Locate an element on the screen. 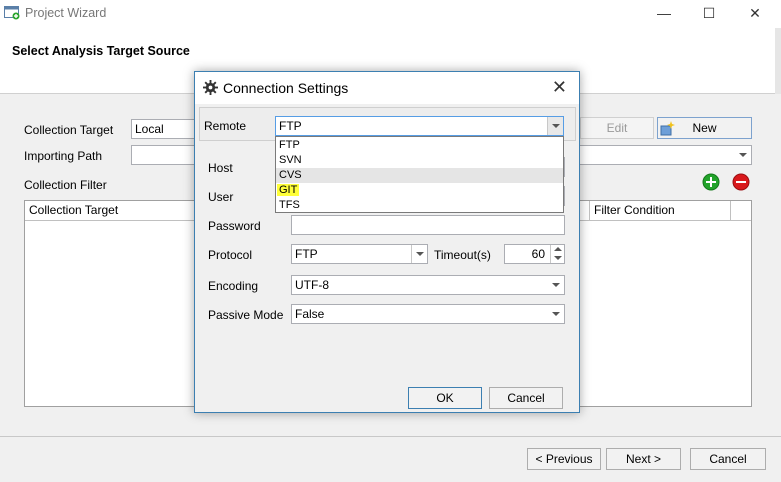 This screenshot has width=781, height=482. column-header-filter-condition: Filter Condition is located at coordinates (660, 211).